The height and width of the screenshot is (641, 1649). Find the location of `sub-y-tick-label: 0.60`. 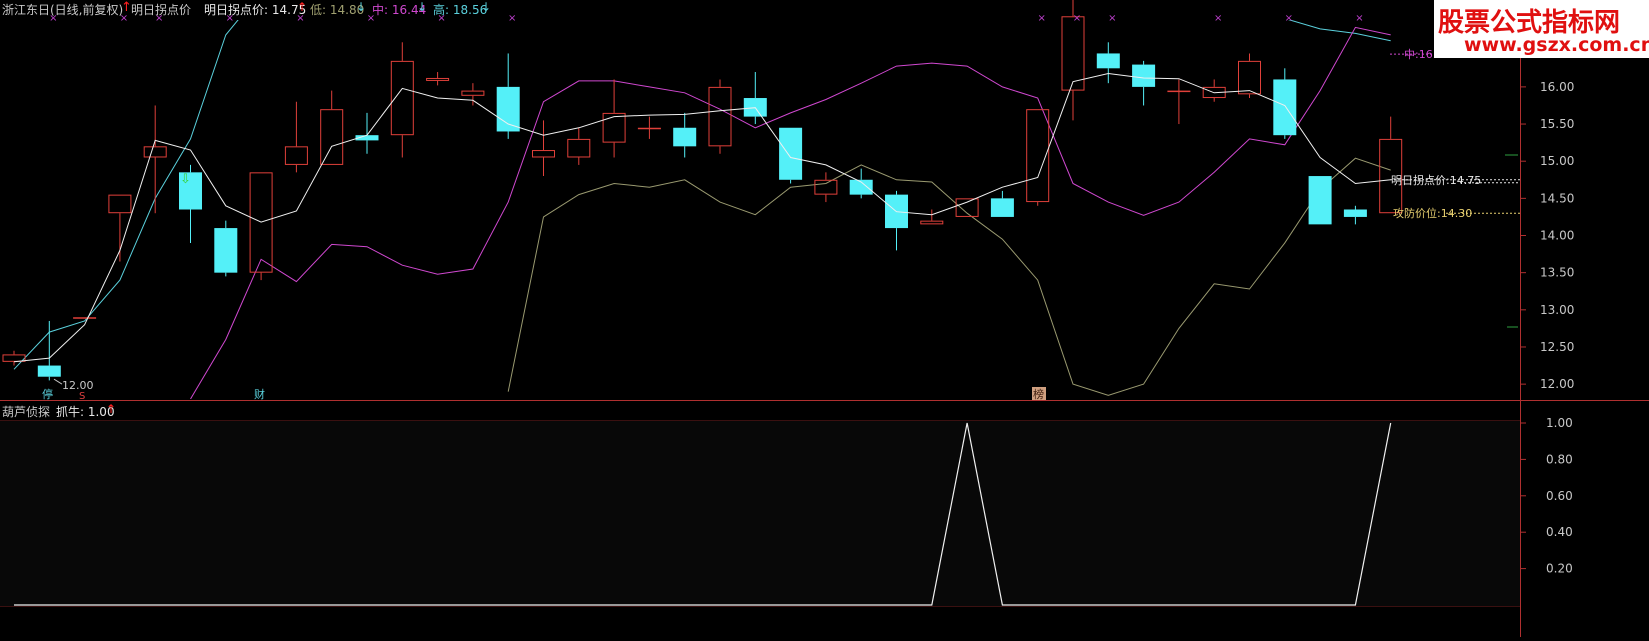

sub-y-tick-label: 0.60 is located at coordinates (1559, 496).